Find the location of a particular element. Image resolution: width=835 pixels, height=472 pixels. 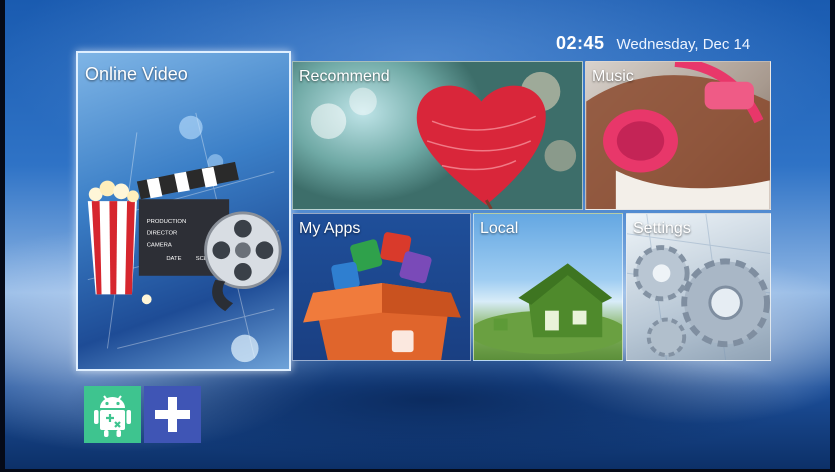

tile-online-video-label: Online Video is located at coordinates (136, 74).